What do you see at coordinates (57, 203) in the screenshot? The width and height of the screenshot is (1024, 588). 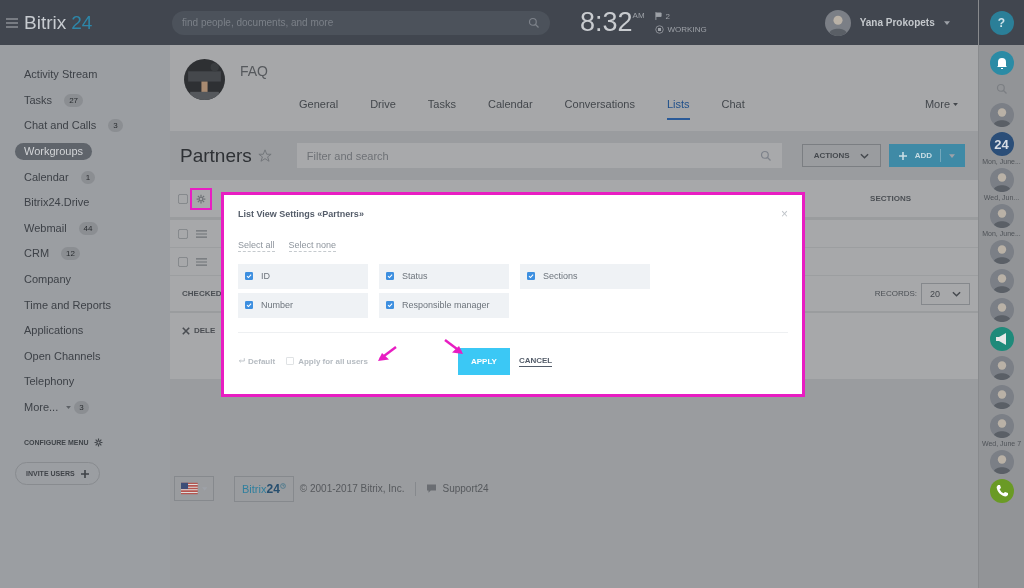 I see `menu-item: Bitrix24.Drive` at bounding box center [57, 203].